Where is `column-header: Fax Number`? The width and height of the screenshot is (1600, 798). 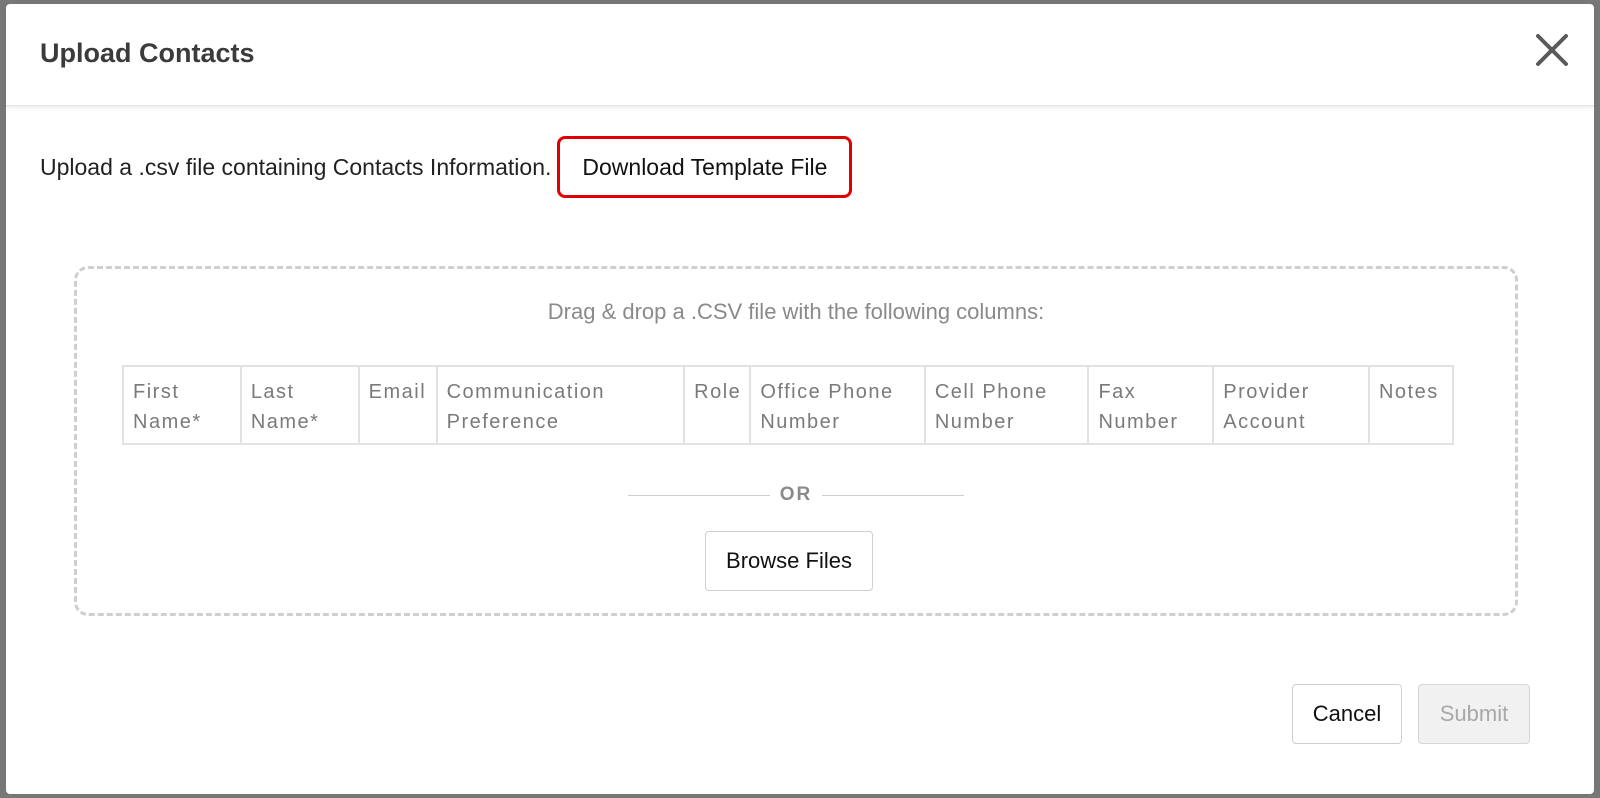 column-header: Fax Number is located at coordinates (1151, 405).